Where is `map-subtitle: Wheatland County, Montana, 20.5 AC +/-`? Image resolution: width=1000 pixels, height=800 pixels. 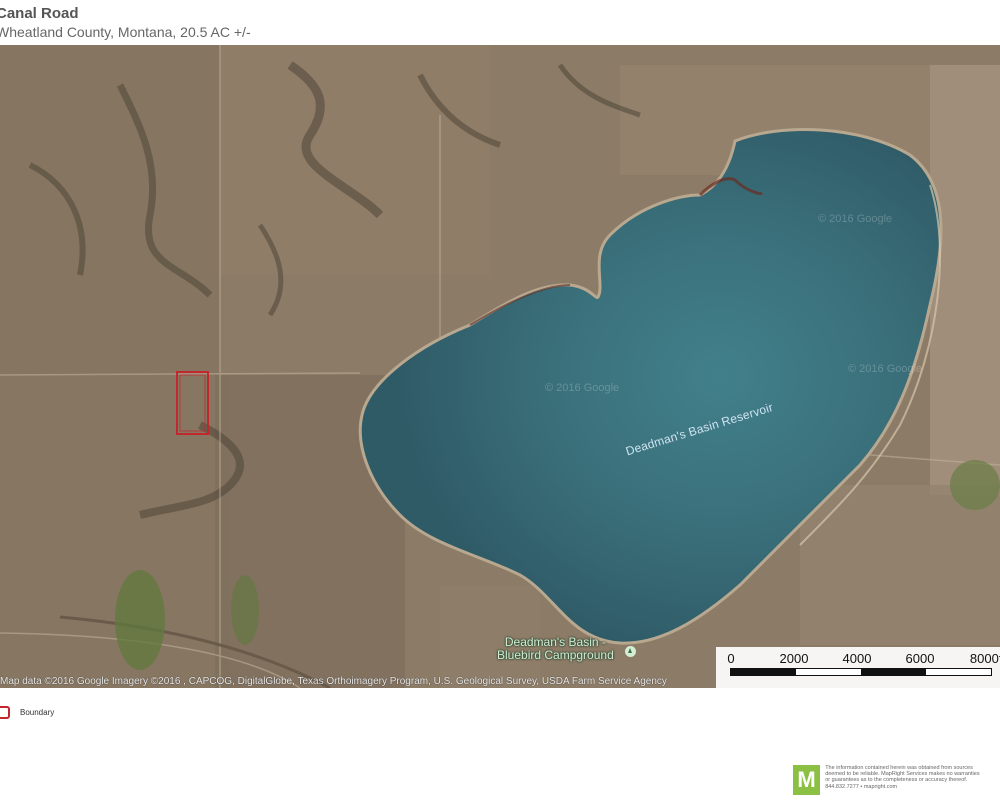 map-subtitle: Wheatland County, Montana, 20.5 AC +/- is located at coordinates (125, 32).